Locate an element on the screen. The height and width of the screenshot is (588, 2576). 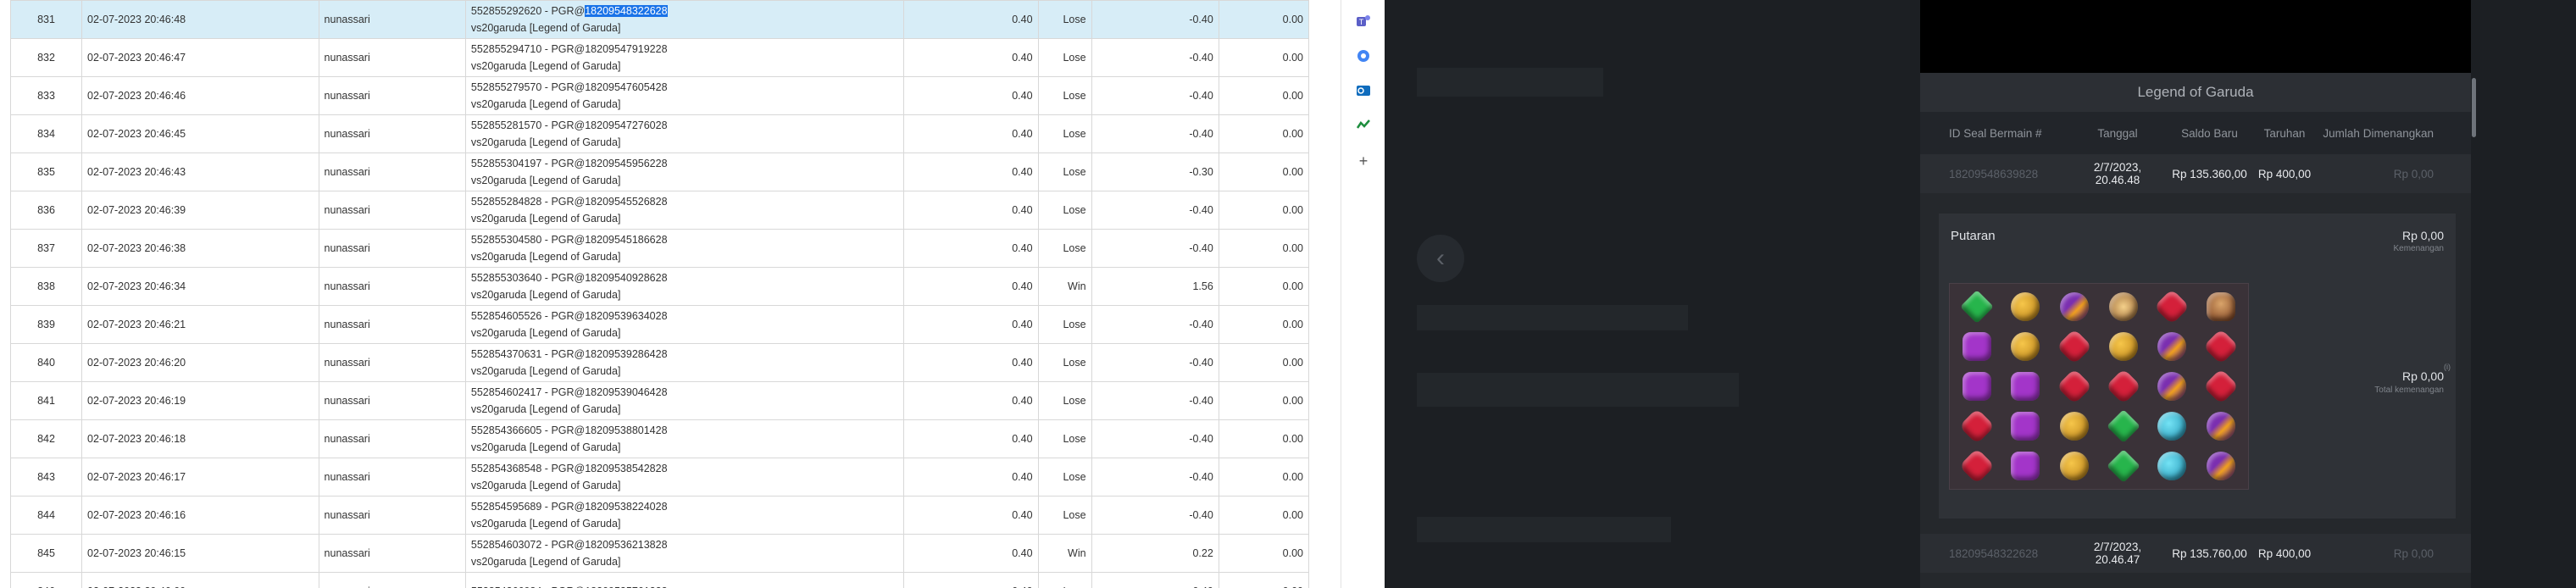
reel-grid is located at coordinates (2099, 386).